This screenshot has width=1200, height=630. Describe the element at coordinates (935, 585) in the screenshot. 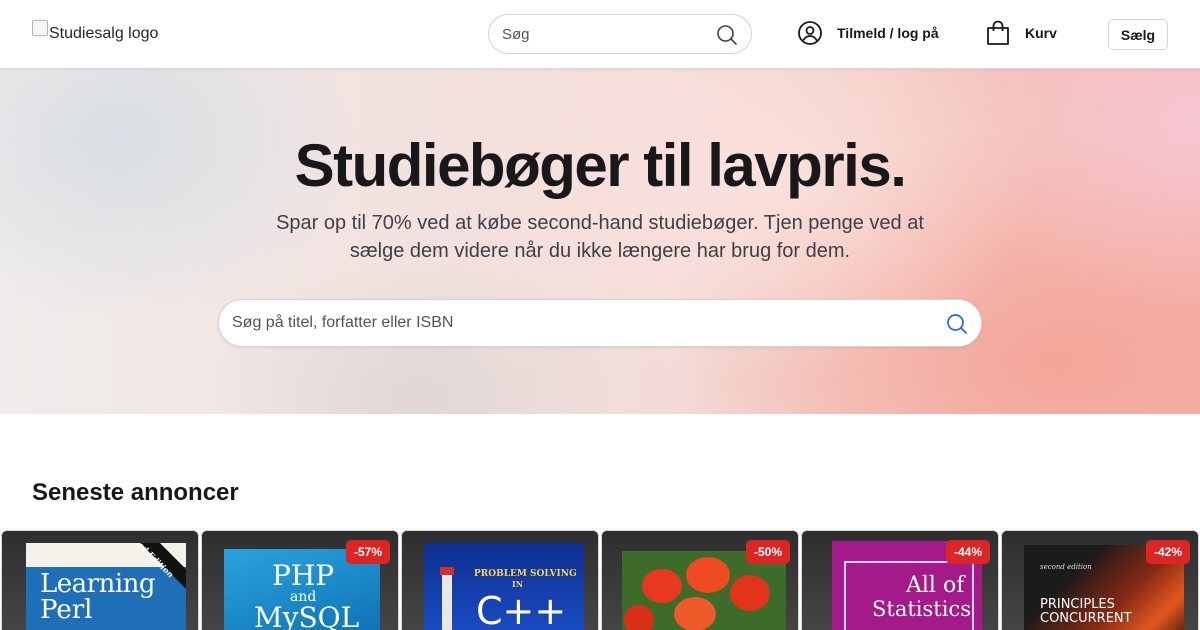

I see `book-title-line-1: All of` at that location.